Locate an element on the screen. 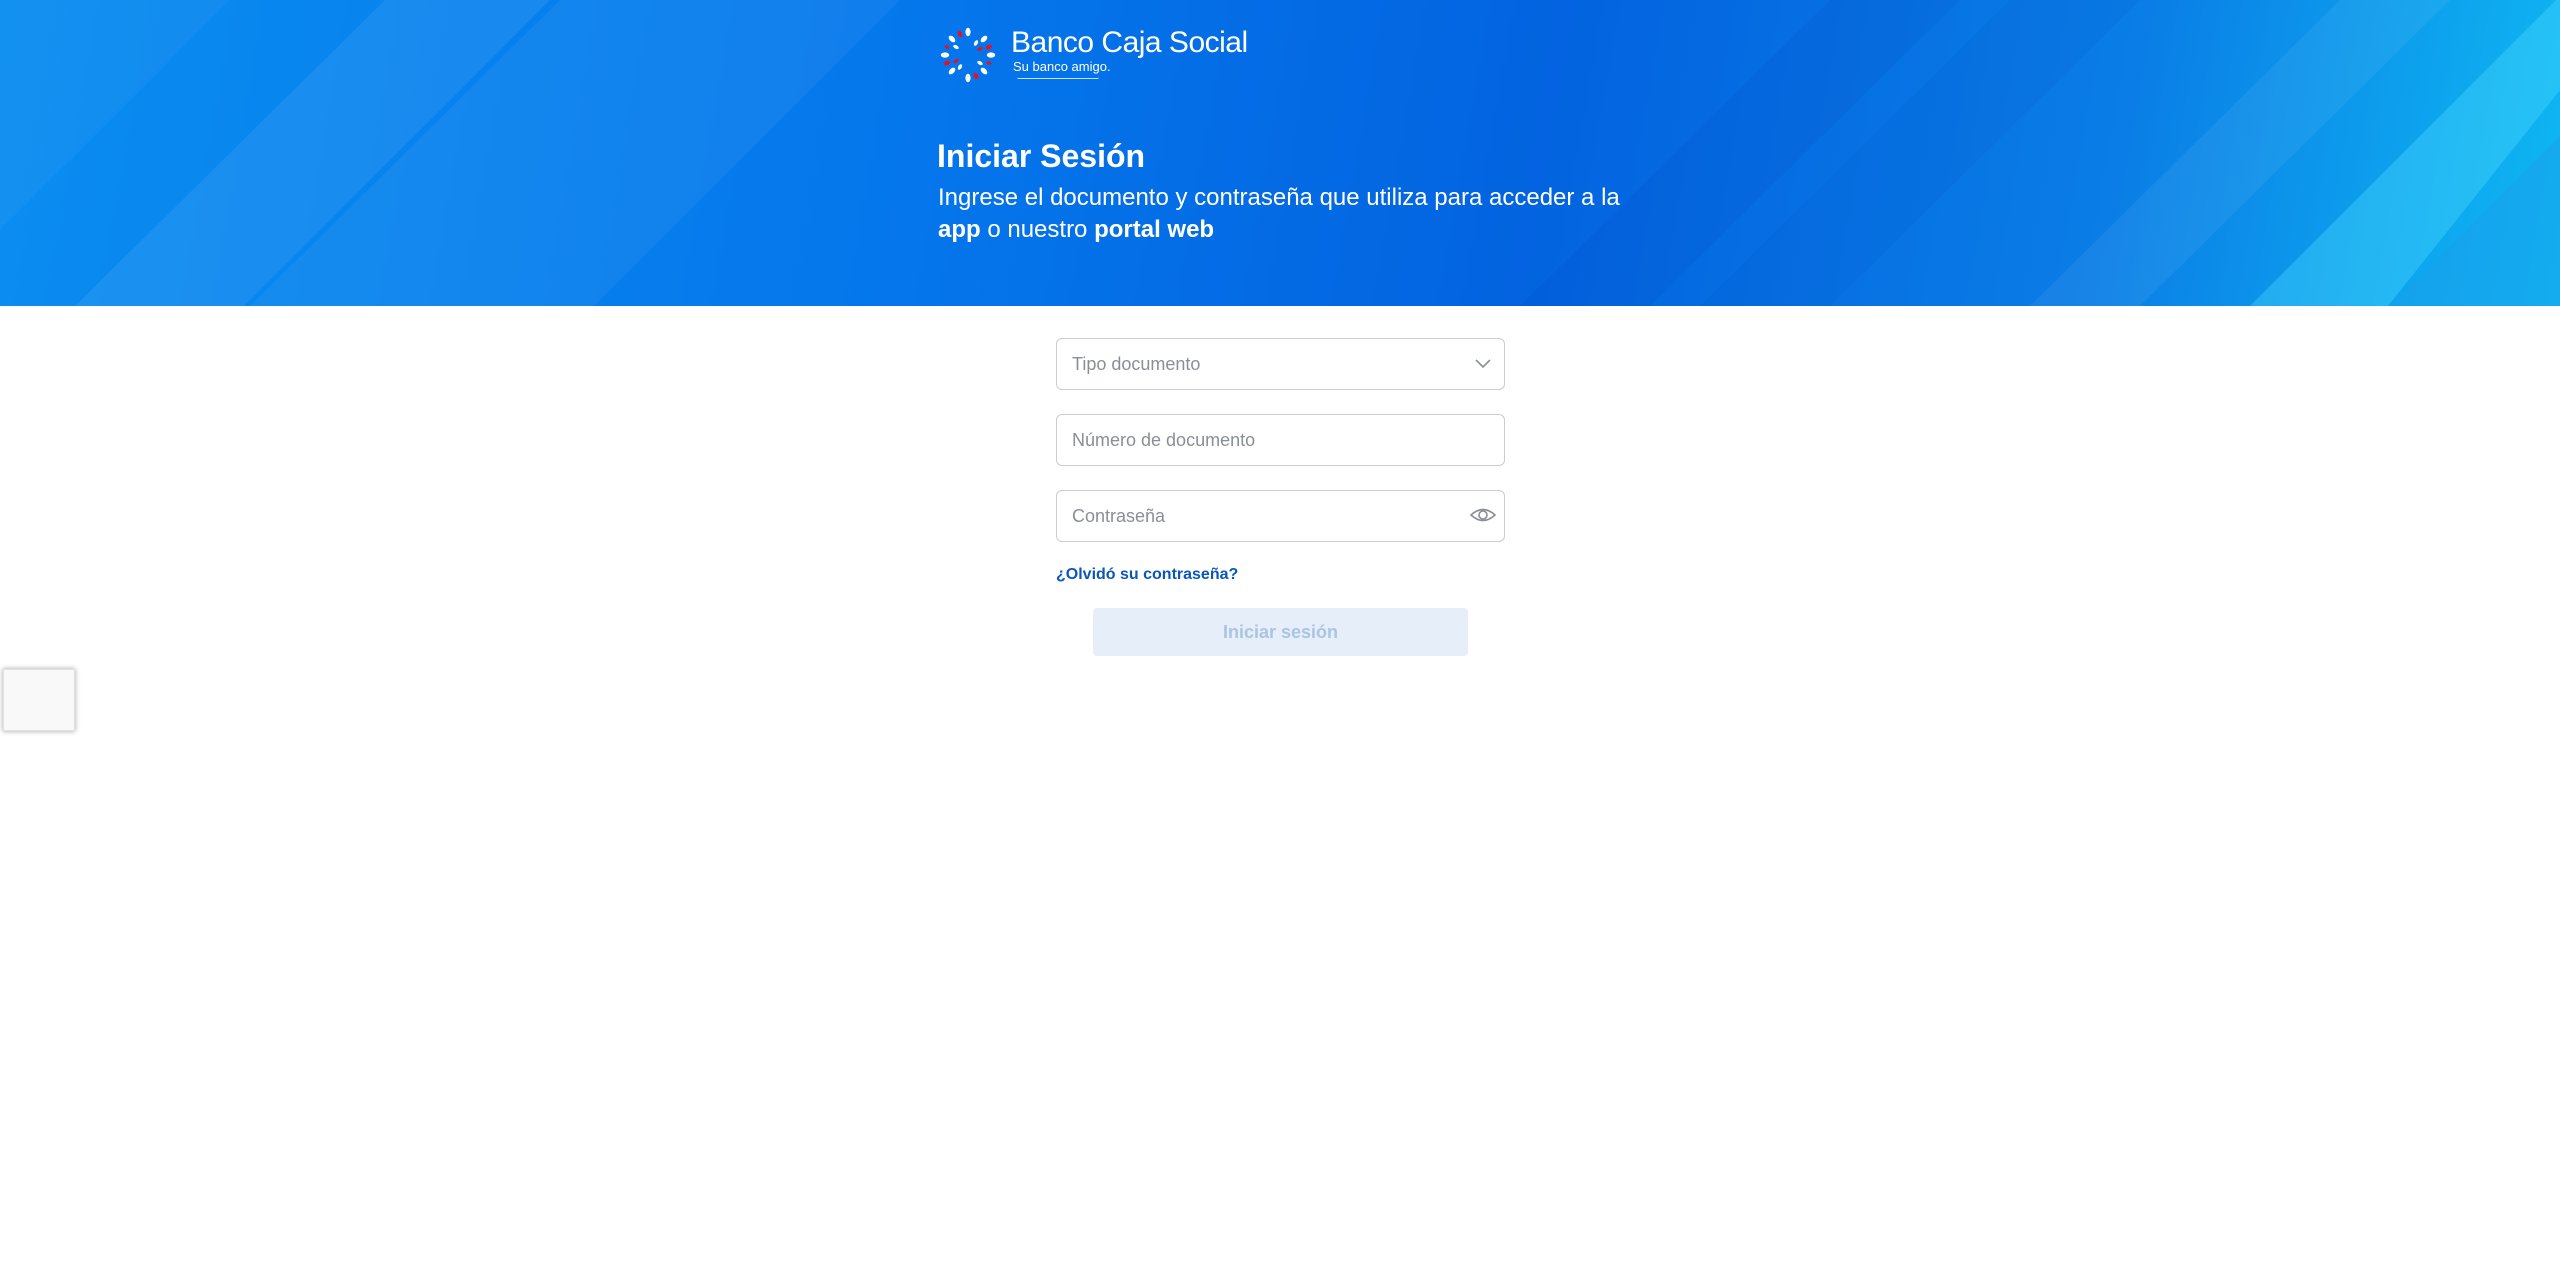 The image size is (2560, 1284). app-text: app is located at coordinates (959, 229).